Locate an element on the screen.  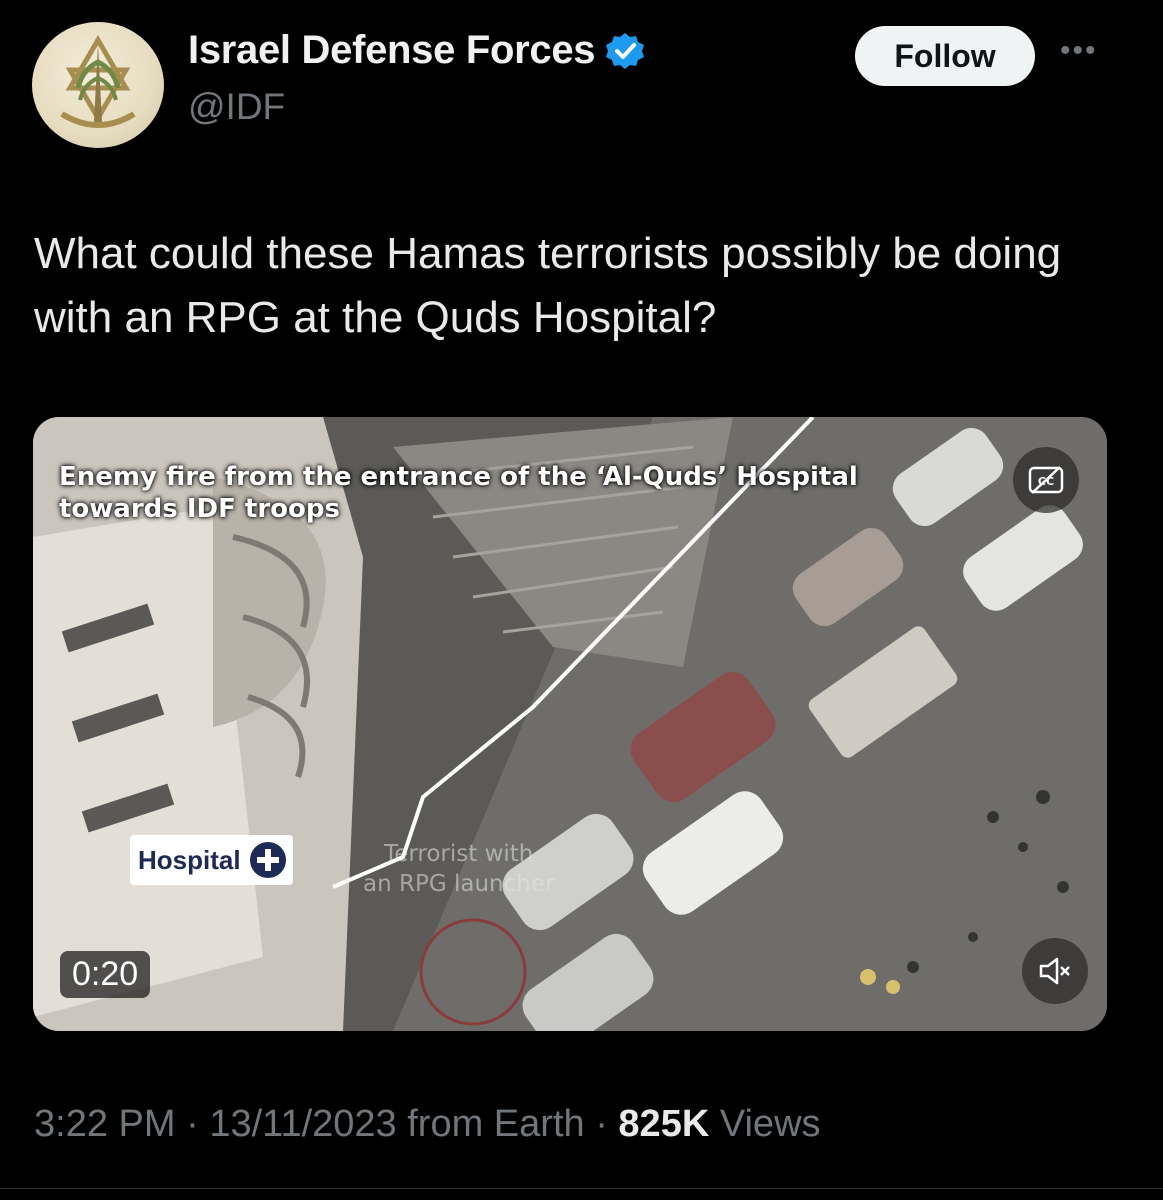
closed-captions-off-icon: CC is located at coordinates (1046, 480).